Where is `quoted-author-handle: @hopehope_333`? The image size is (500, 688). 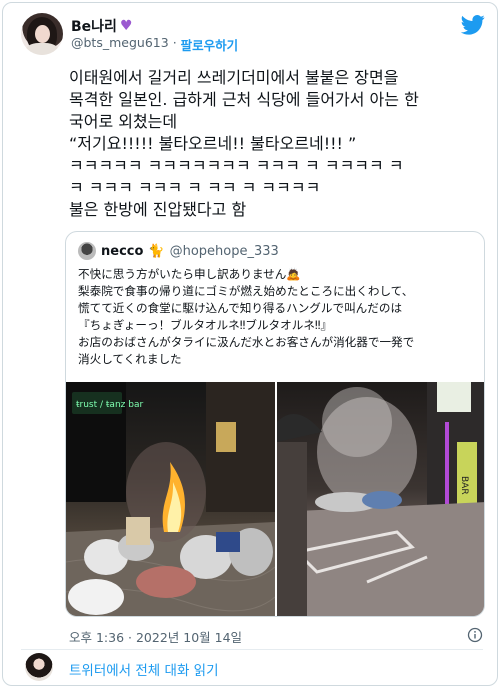
quoted-author-handle: @hopehope_333 is located at coordinates (224, 251).